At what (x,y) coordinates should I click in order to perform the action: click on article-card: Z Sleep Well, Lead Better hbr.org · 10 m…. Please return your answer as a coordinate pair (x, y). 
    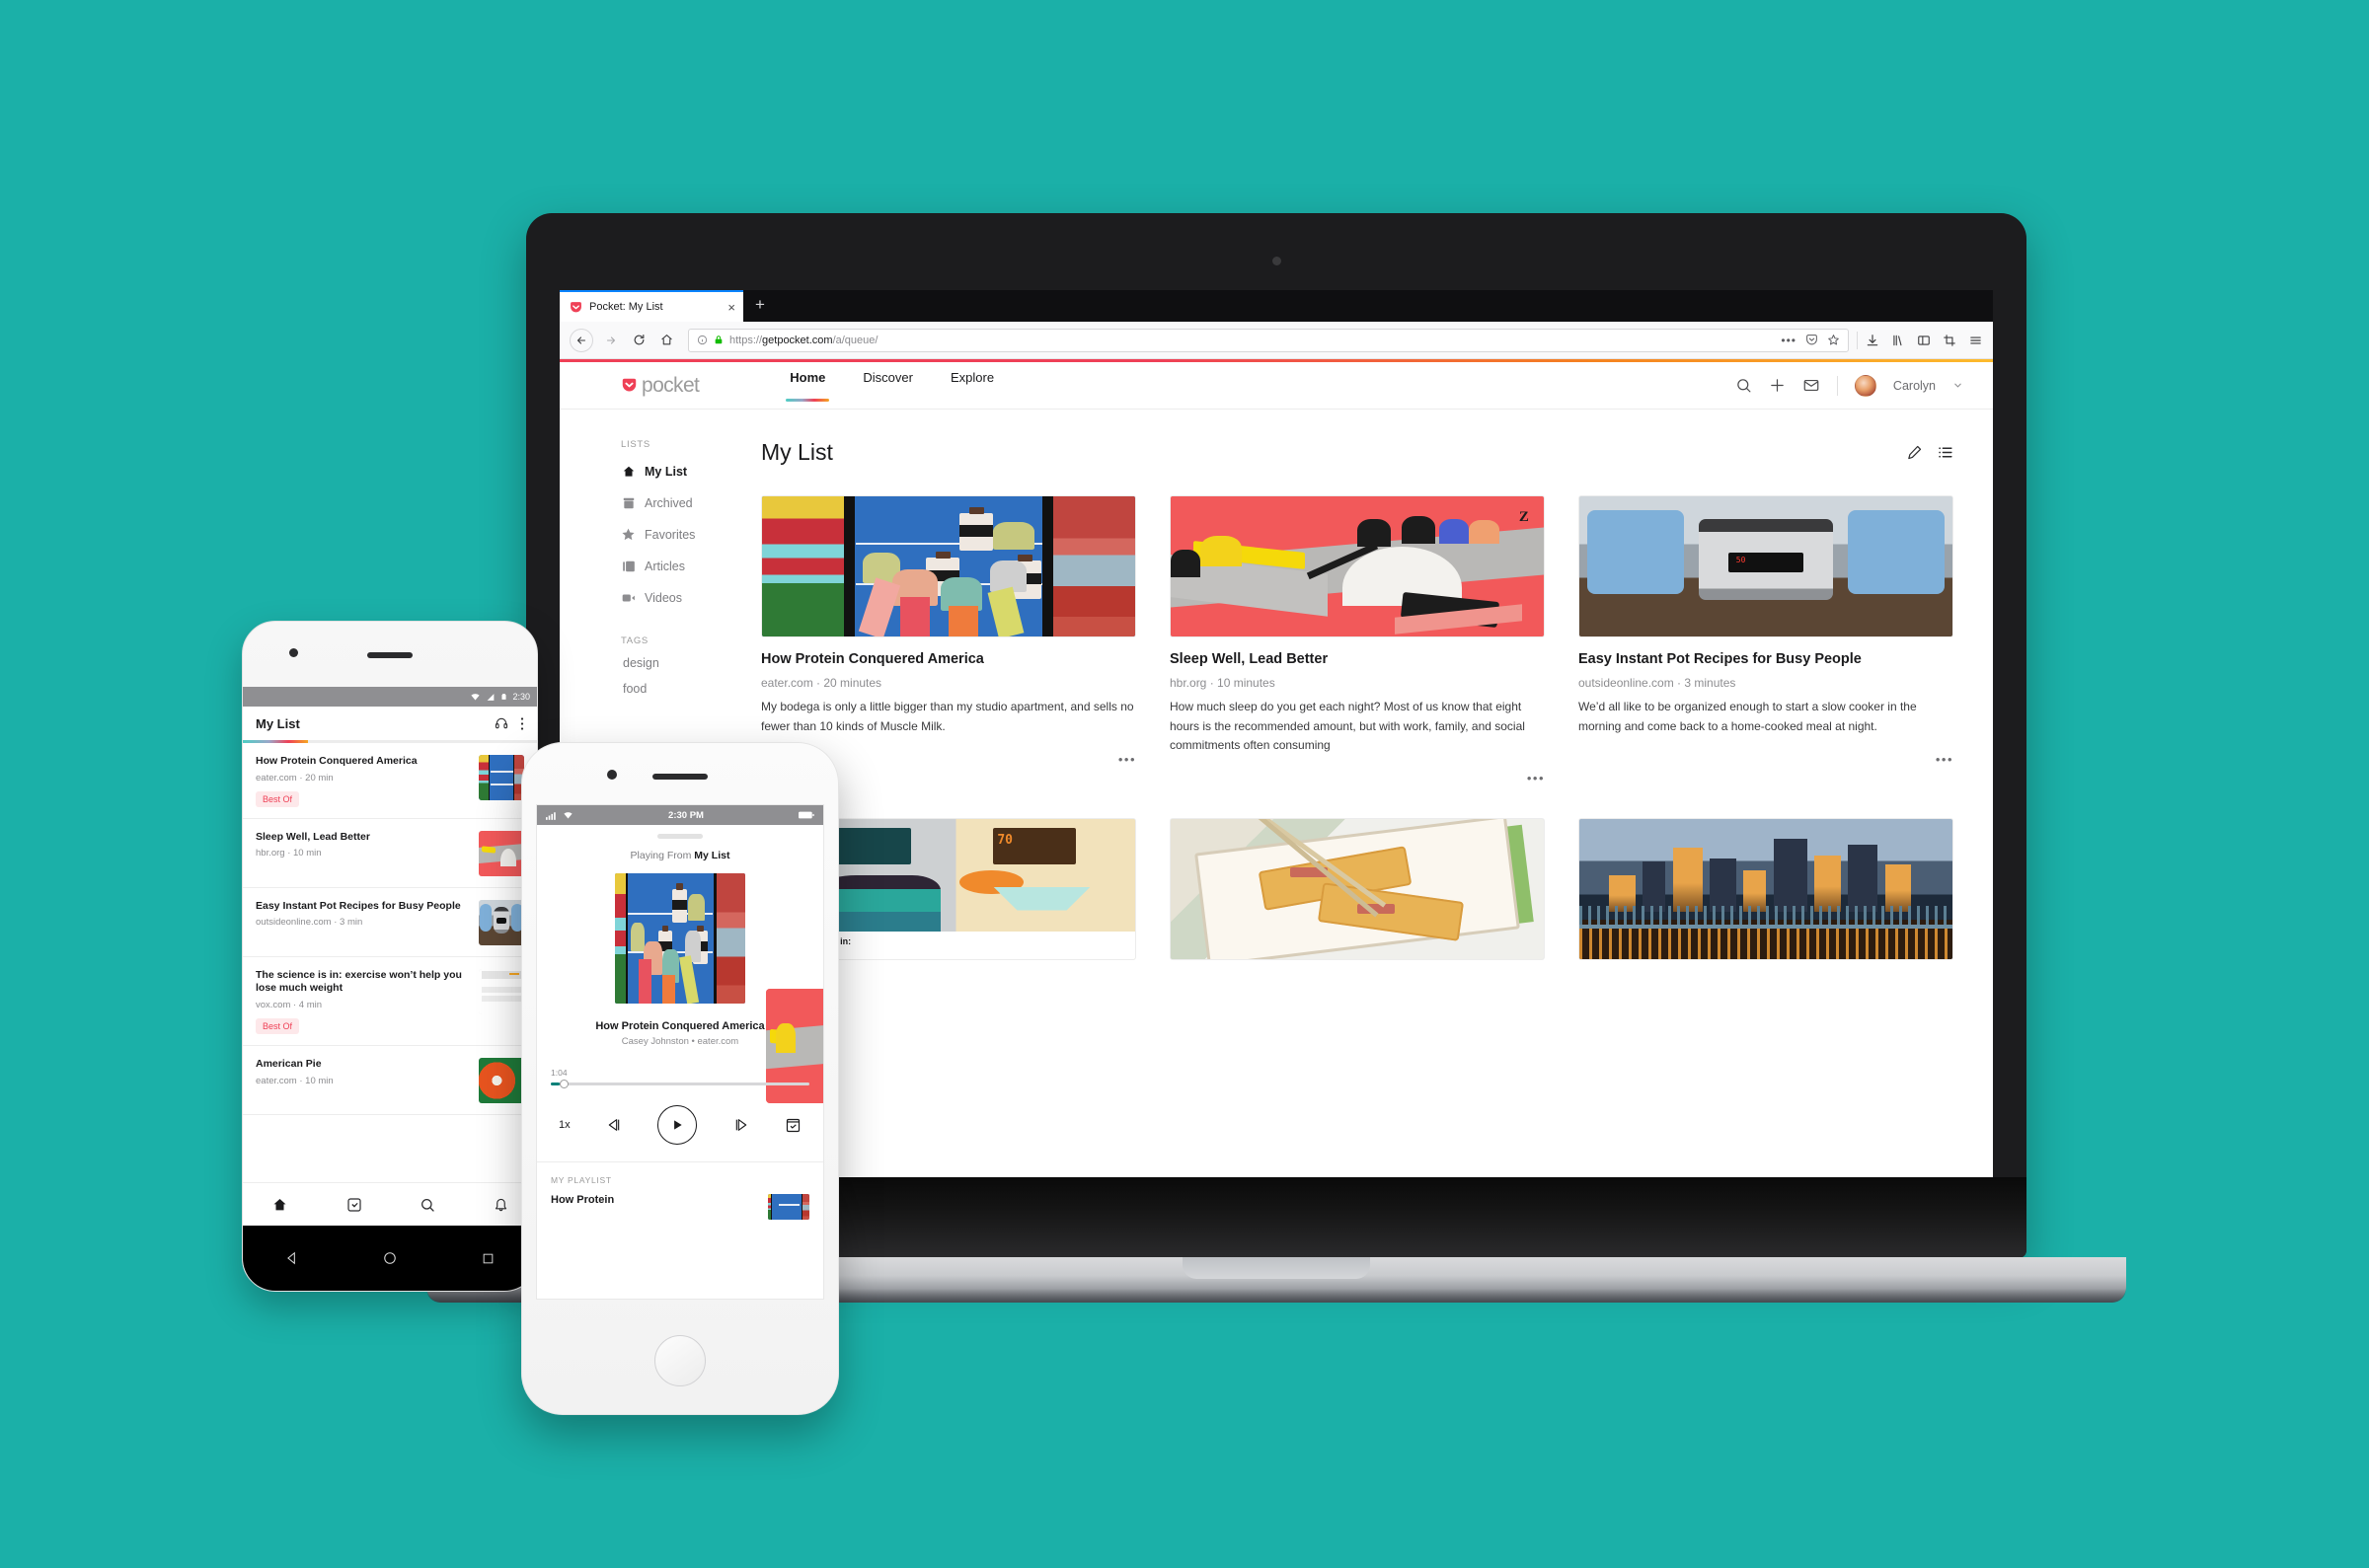
    Looking at the image, I should click on (1357, 640).